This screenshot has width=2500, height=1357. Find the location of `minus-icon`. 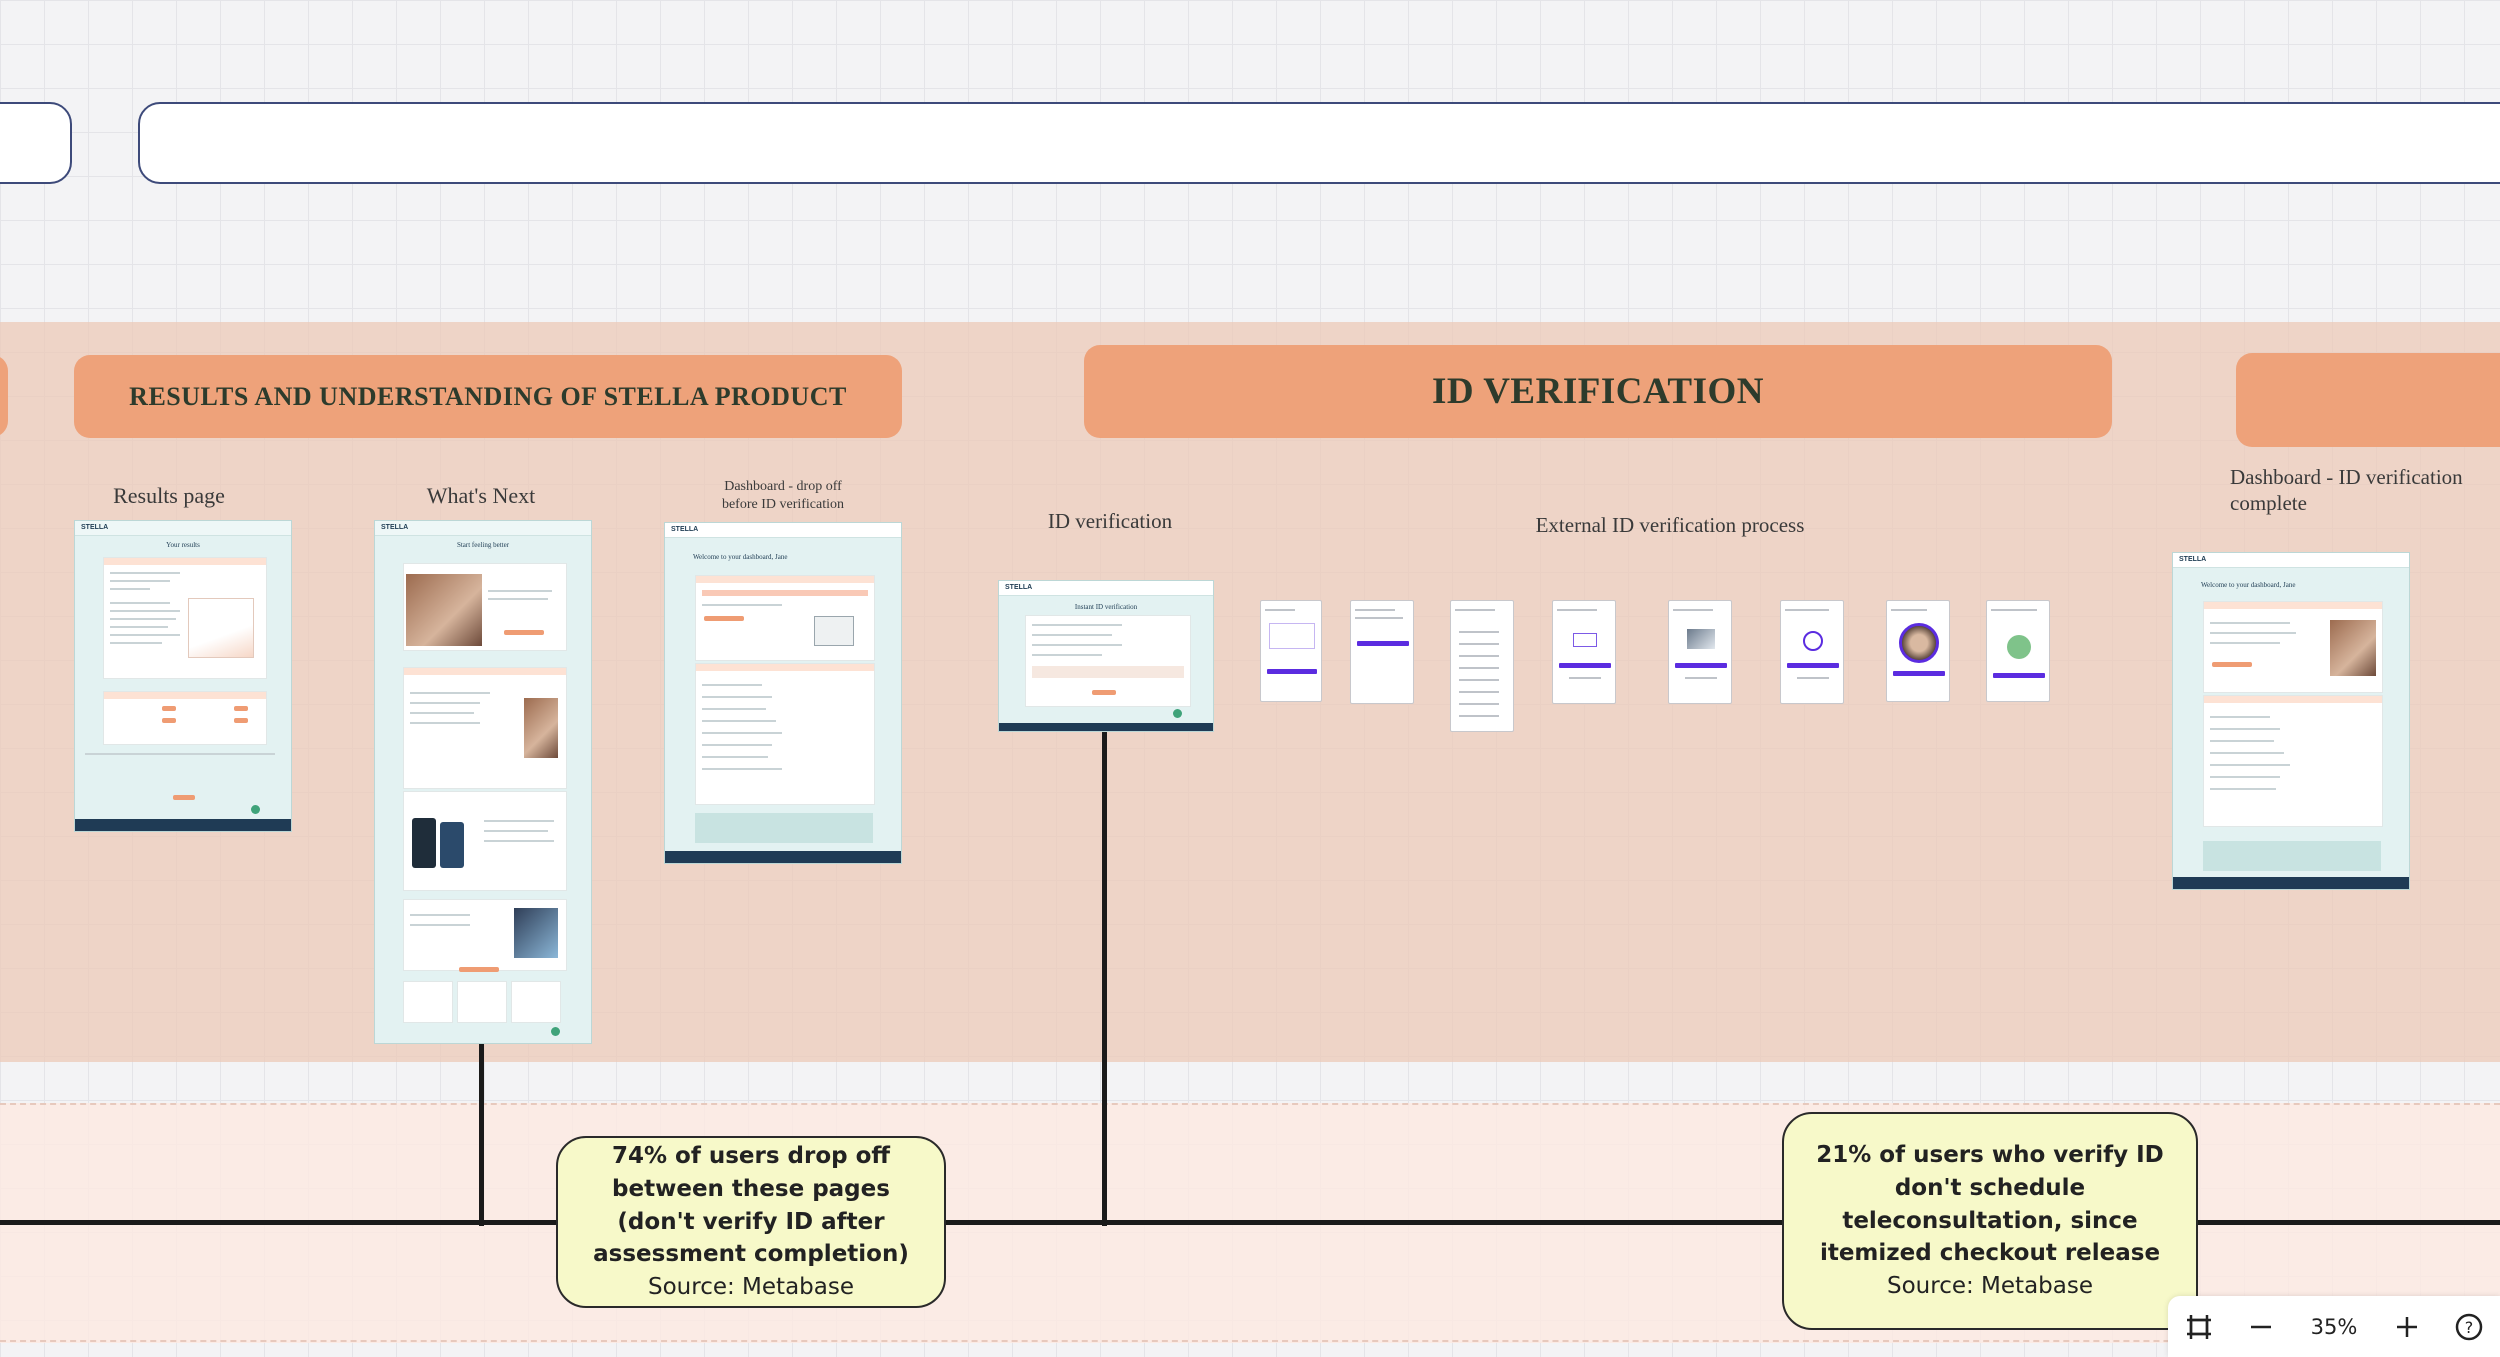

minus-icon is located at coordinates (2261, 1326).